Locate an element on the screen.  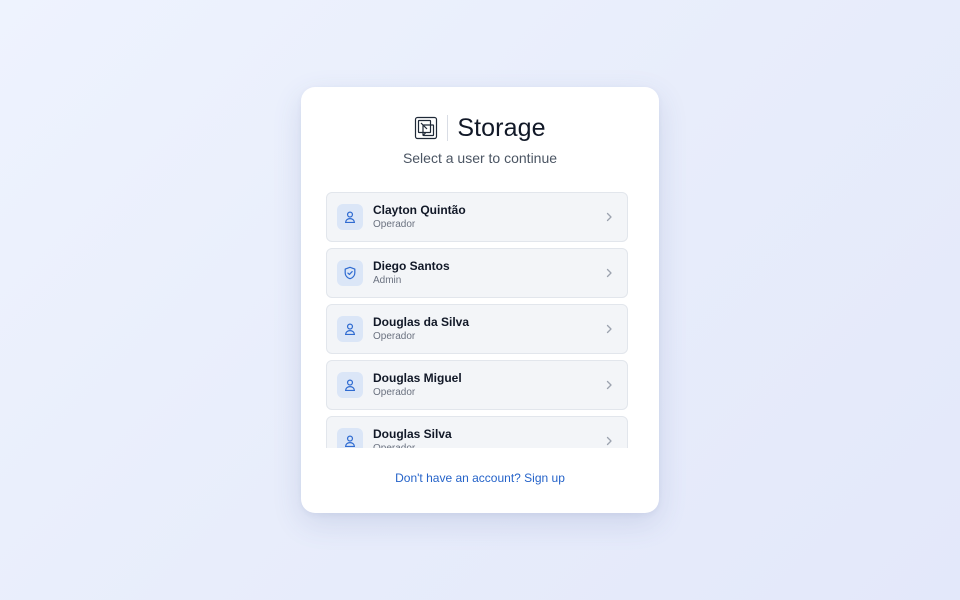
signup-link: Don't have an account? Sign up is located at coordinates (480, 478).